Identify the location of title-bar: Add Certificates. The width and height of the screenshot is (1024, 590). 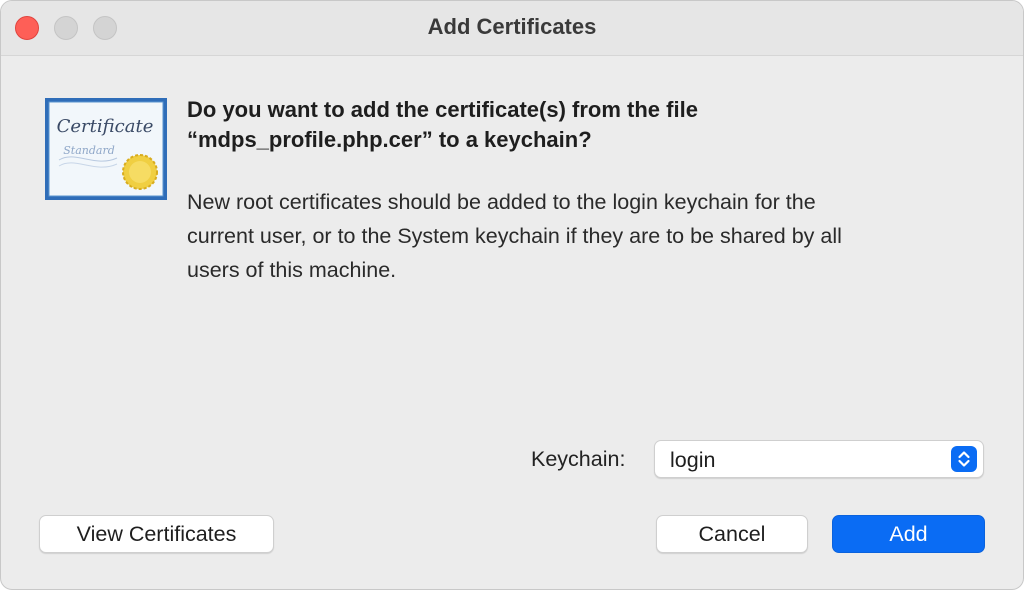
(512, 28).